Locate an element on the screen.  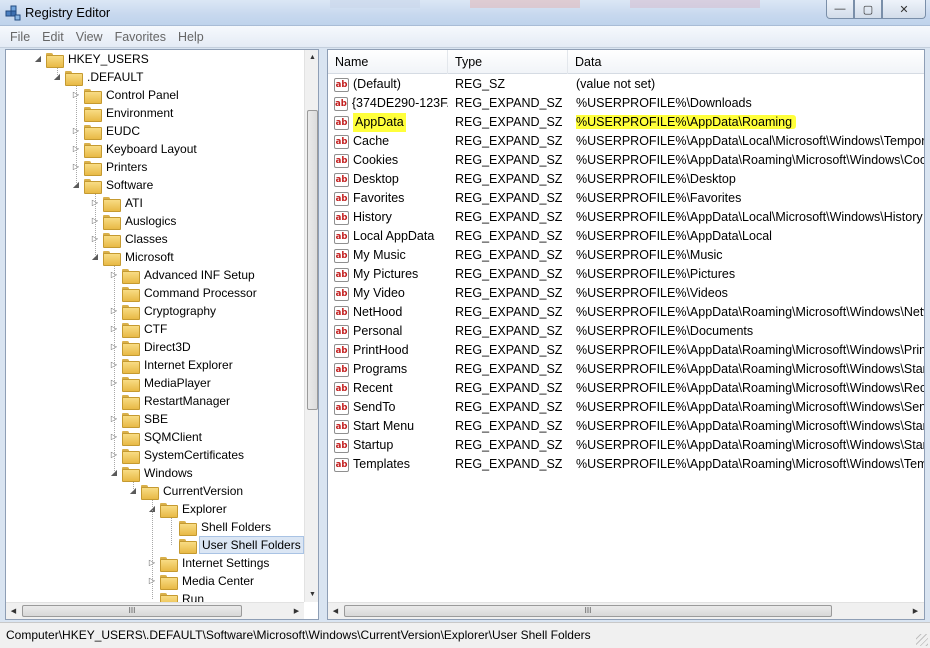
tree-node: ▷ Classes is located at coordinates (129, 239).